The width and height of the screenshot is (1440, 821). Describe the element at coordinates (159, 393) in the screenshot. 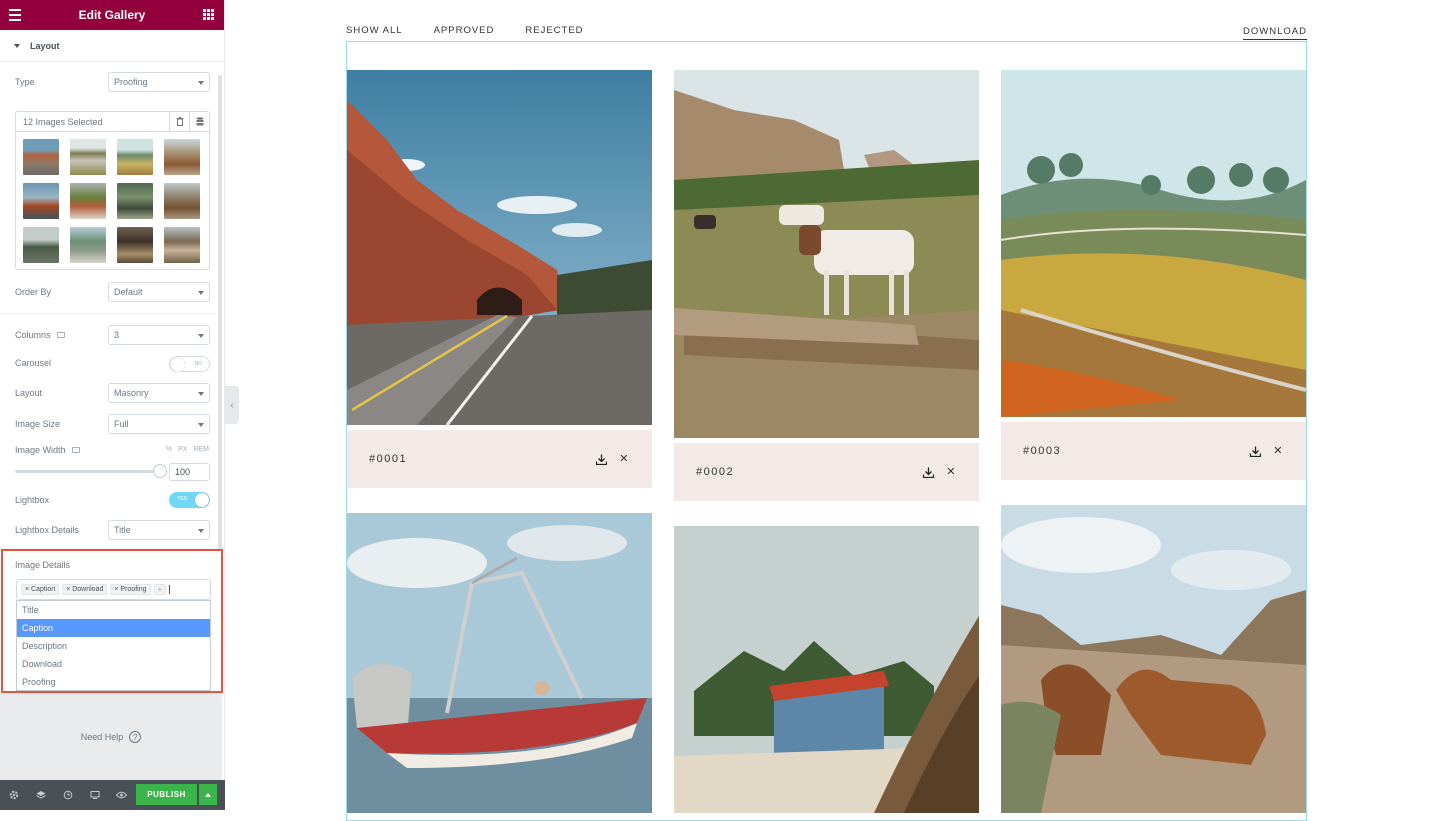

I see `layout-select: Masonry` at that location.